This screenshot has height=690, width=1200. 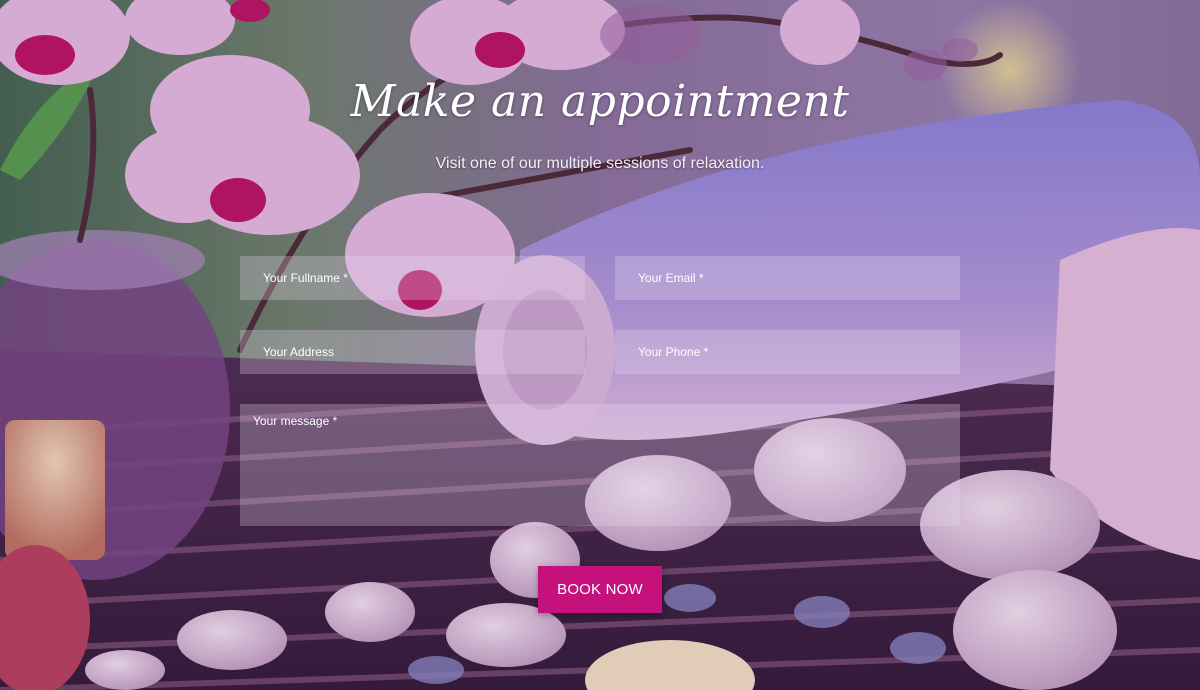 I want to click on email-input, so click(x=787, y=278).